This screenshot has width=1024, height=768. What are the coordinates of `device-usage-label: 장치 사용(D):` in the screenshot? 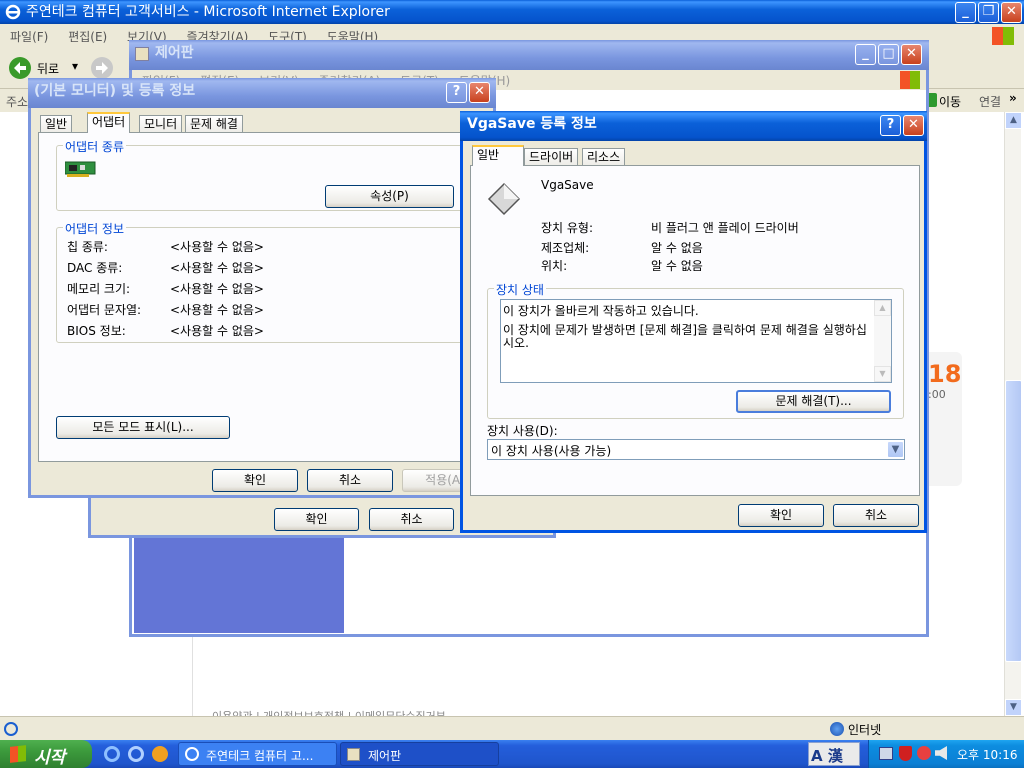 It's located at (522, 431).